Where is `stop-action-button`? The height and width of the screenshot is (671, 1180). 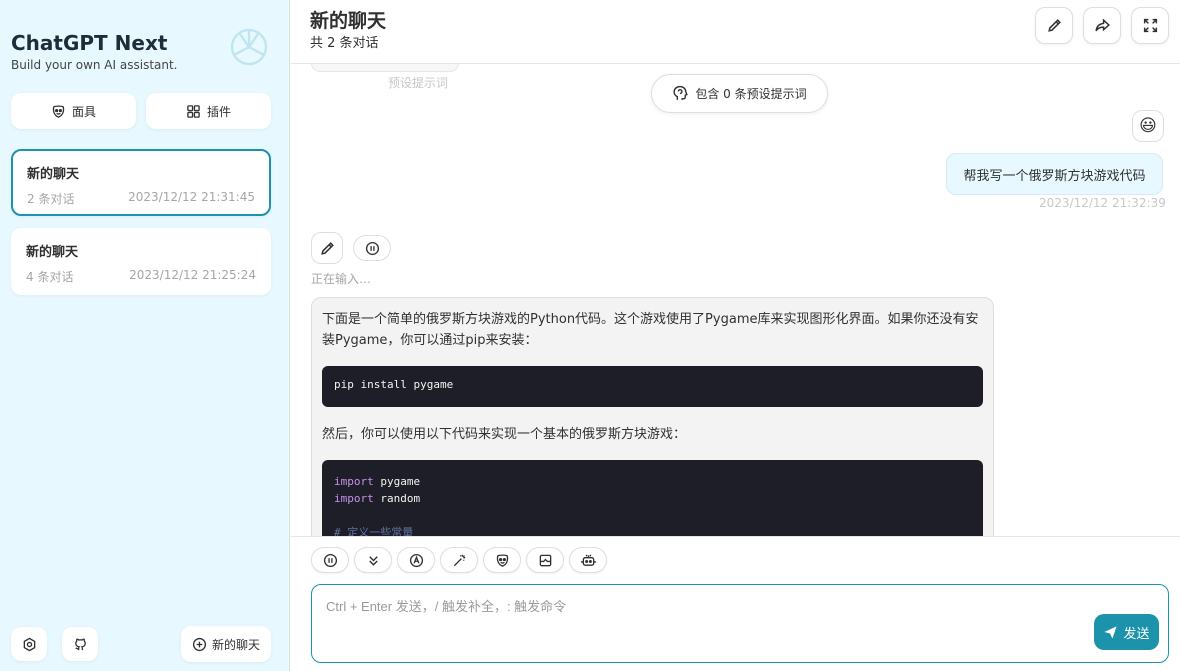
stop-action-button is located at coordinates (330, 560).